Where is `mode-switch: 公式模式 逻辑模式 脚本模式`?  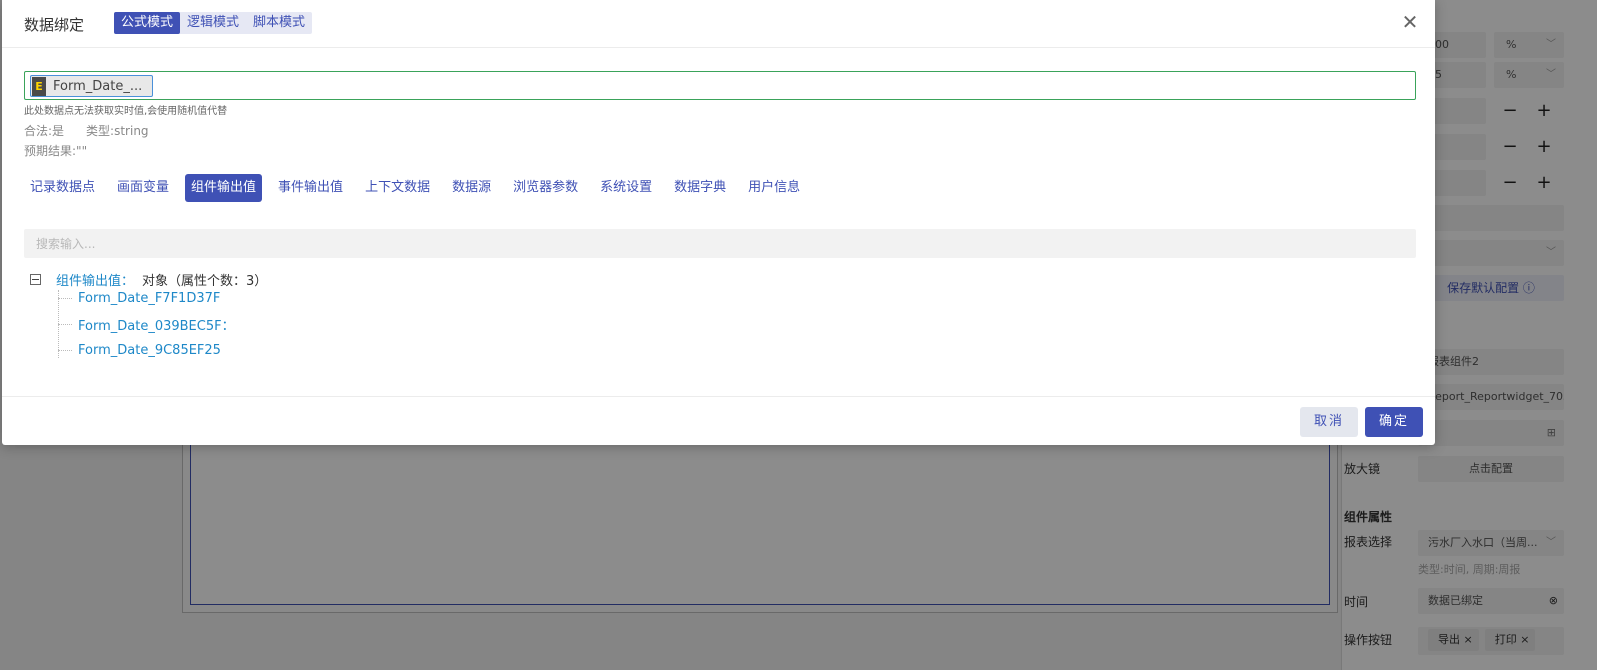 mode-switch: 公式模式 逻辑模式 脚本模式 is located at coordinates (213, 23).